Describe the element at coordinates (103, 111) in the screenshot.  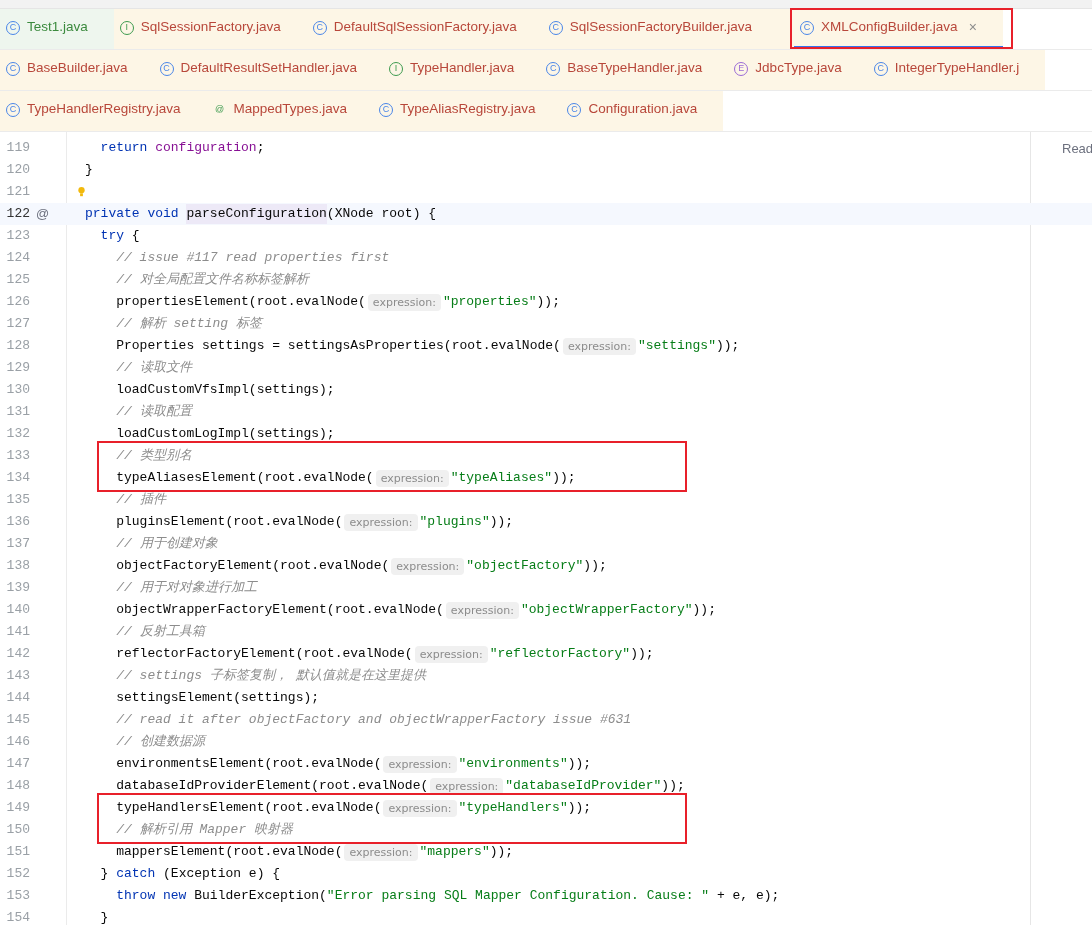
I see `editor-tab: C TypeHandlerRegistry.java` at that location.